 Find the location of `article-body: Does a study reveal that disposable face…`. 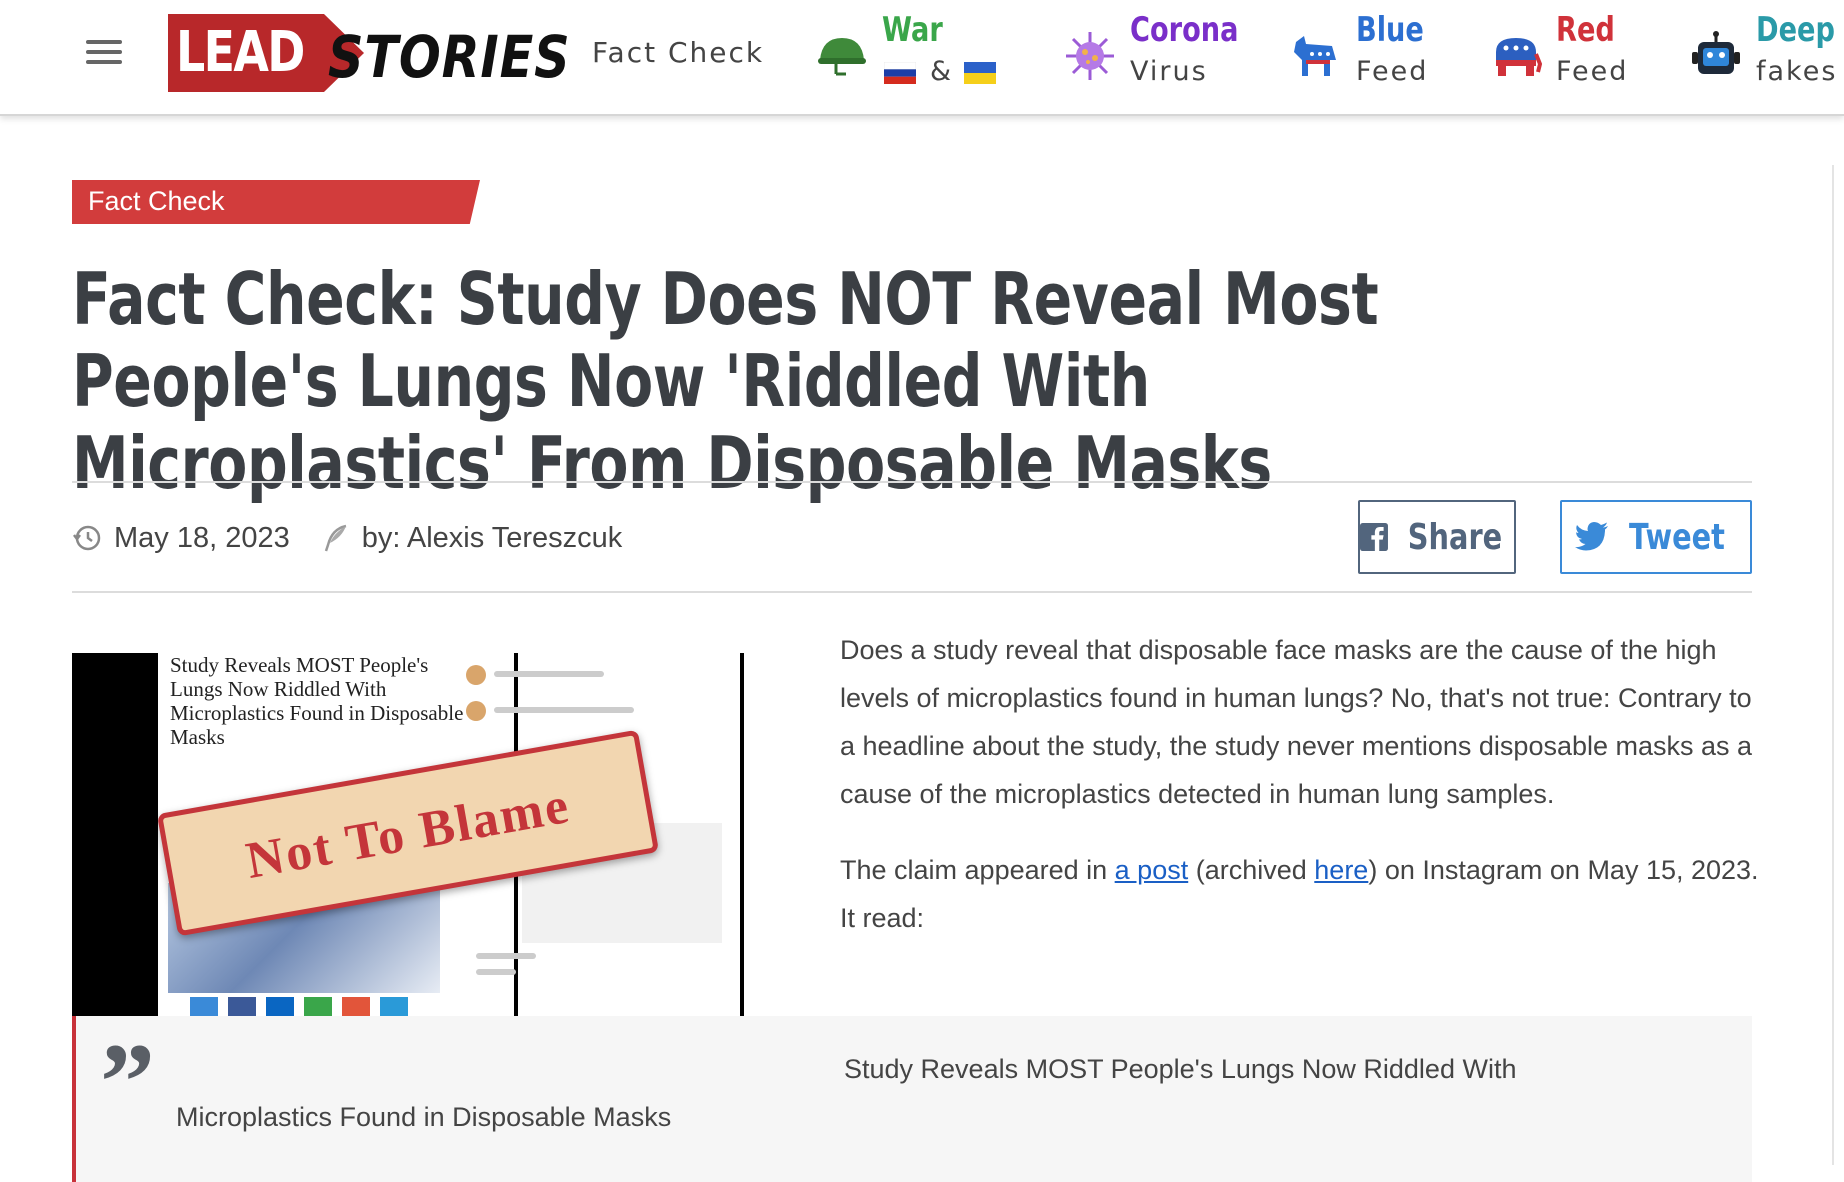

article-body: Does a study reveal that disposable face… is located at coordinates (1300, 798).